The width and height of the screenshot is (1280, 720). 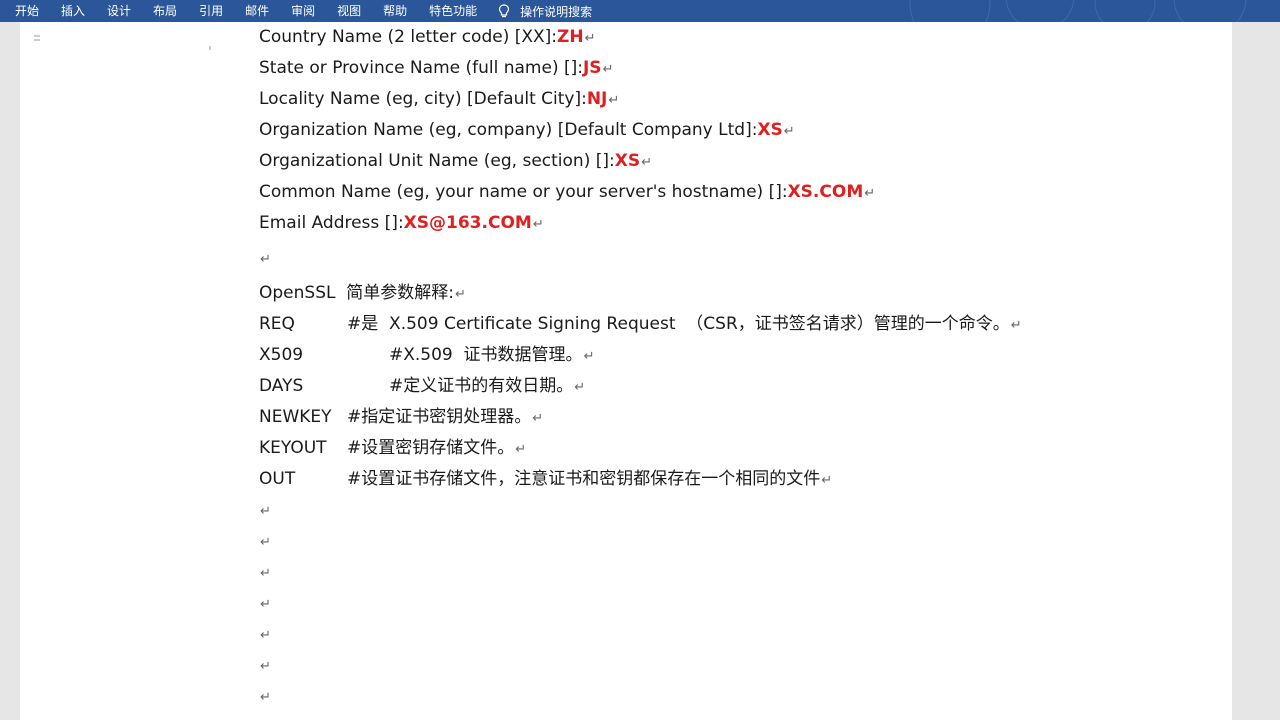 What do you see at coordinates (739, 37) in the screenshot?
I see `field-line: Country Name (2 letter code) [XX]:ZH↵` at bounding box center [739, 37].